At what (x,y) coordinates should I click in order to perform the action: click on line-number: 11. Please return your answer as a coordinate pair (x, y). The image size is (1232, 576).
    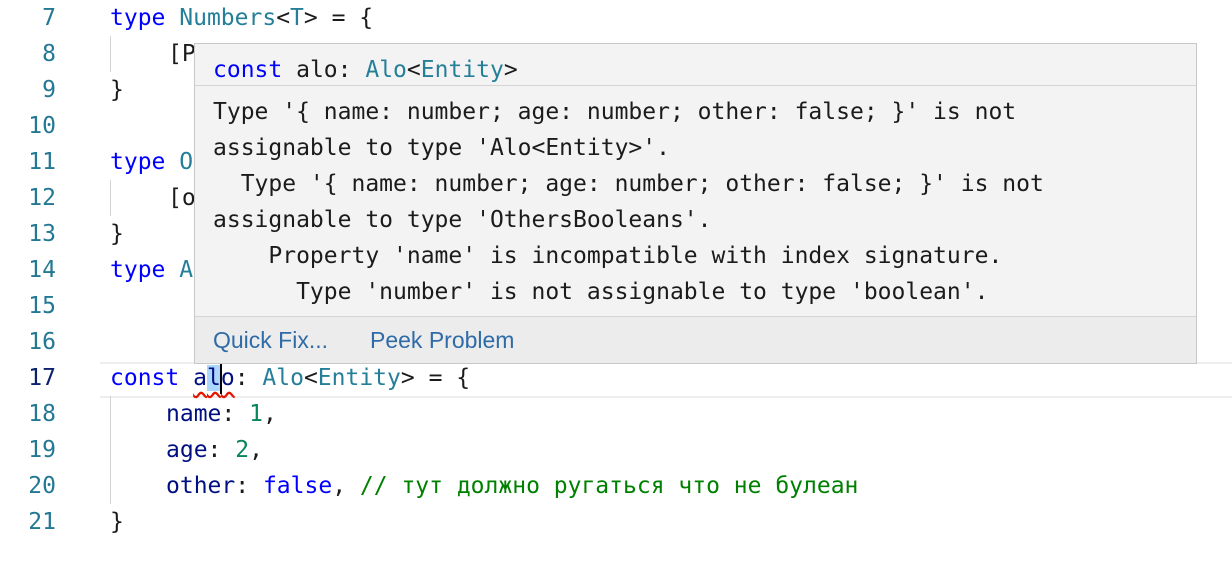
    Looking at the image, I should click on (42, 162).